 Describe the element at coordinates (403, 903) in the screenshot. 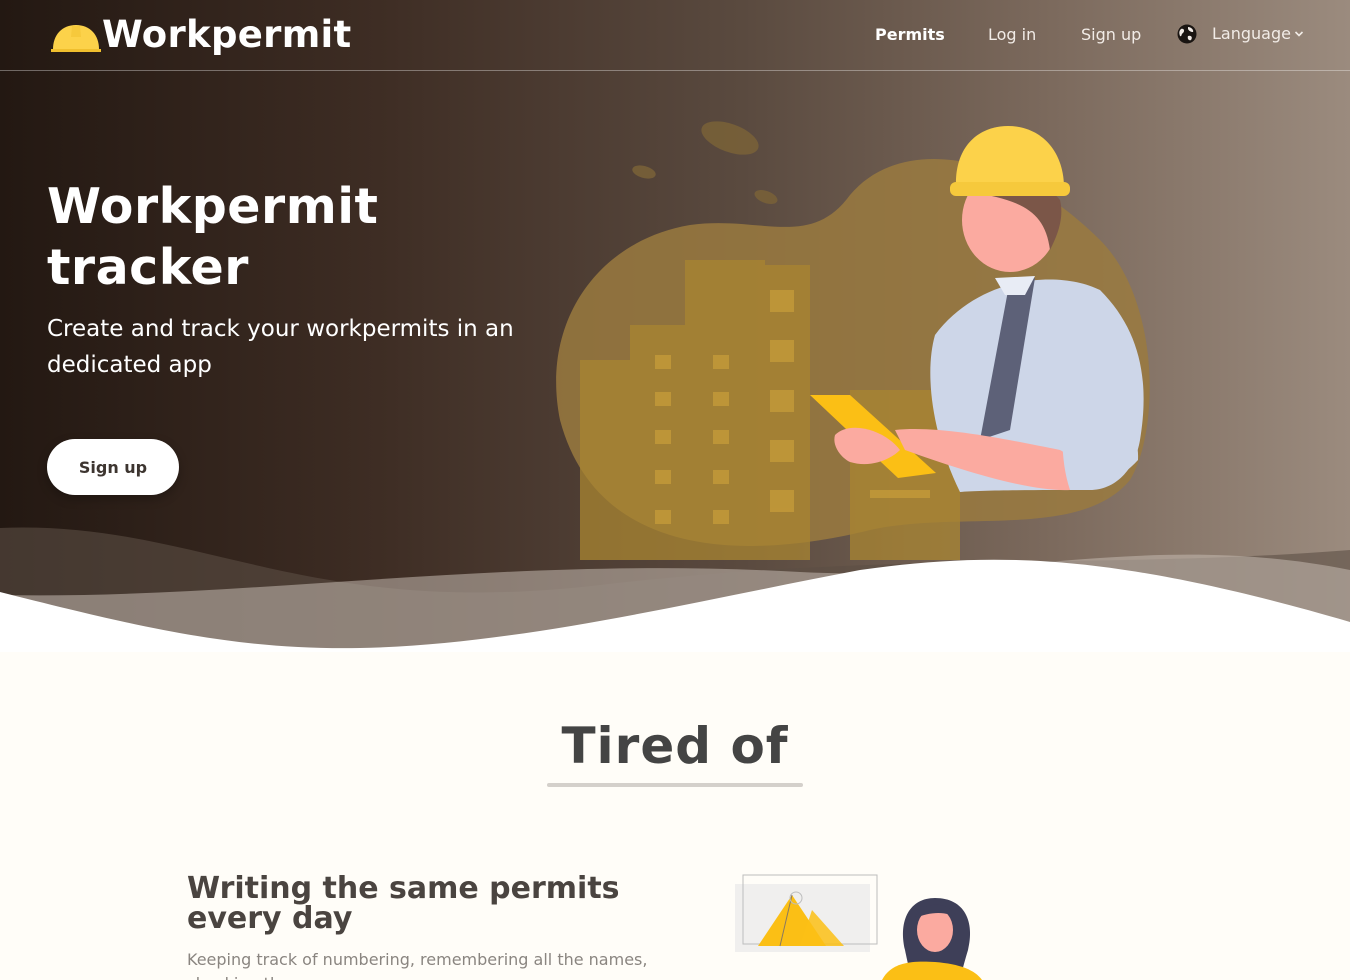

I see `feature-heading: Writing the same permits every day` at that location.